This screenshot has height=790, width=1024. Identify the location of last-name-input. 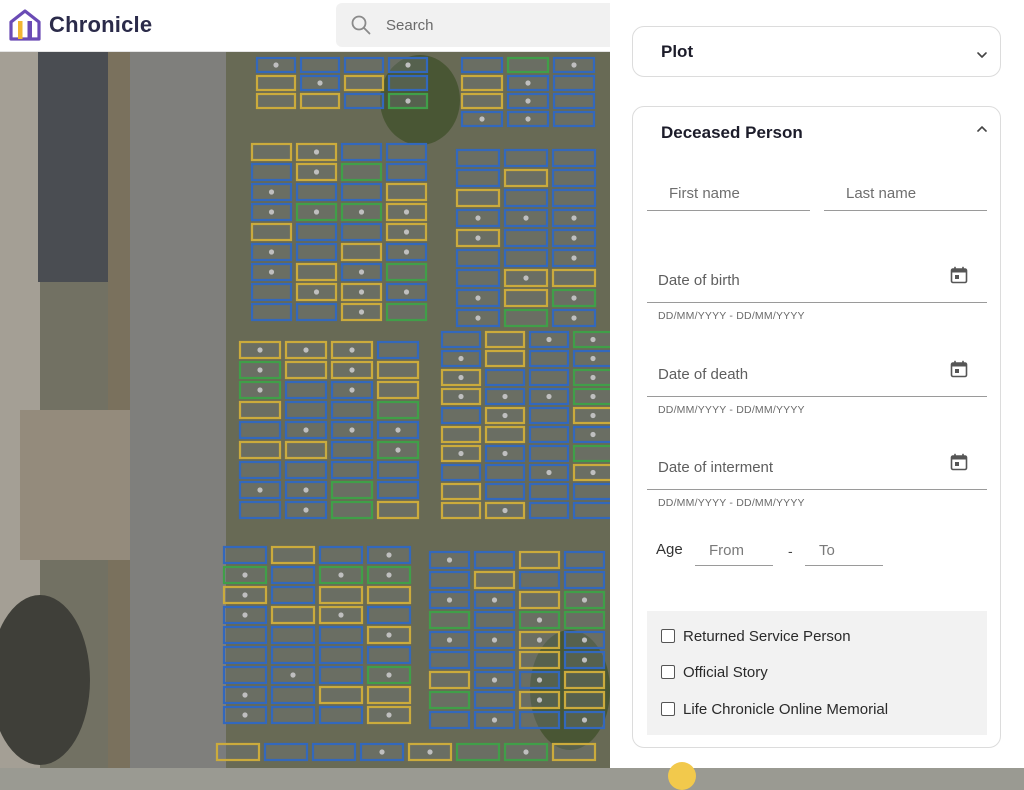
(905, 193).